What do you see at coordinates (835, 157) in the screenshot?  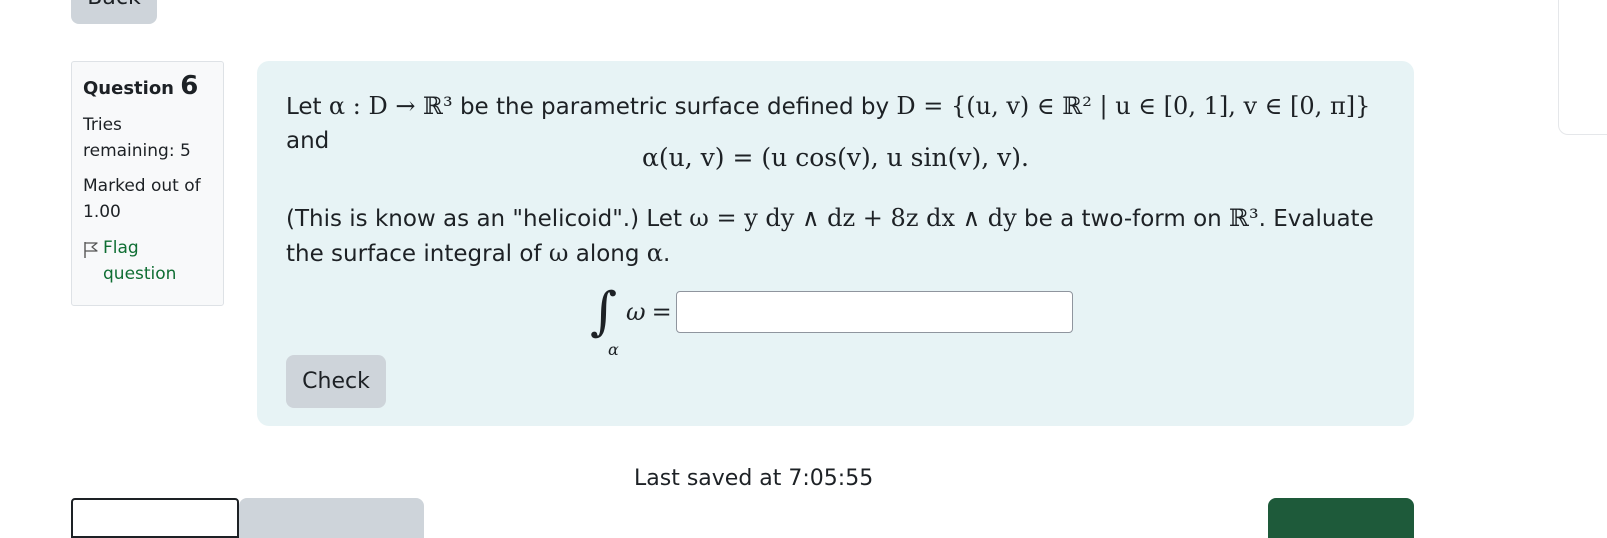 I see `display-formula: α(u, v) = (u cos(v), u sin(v), v).` at bounding box center [835, 157].